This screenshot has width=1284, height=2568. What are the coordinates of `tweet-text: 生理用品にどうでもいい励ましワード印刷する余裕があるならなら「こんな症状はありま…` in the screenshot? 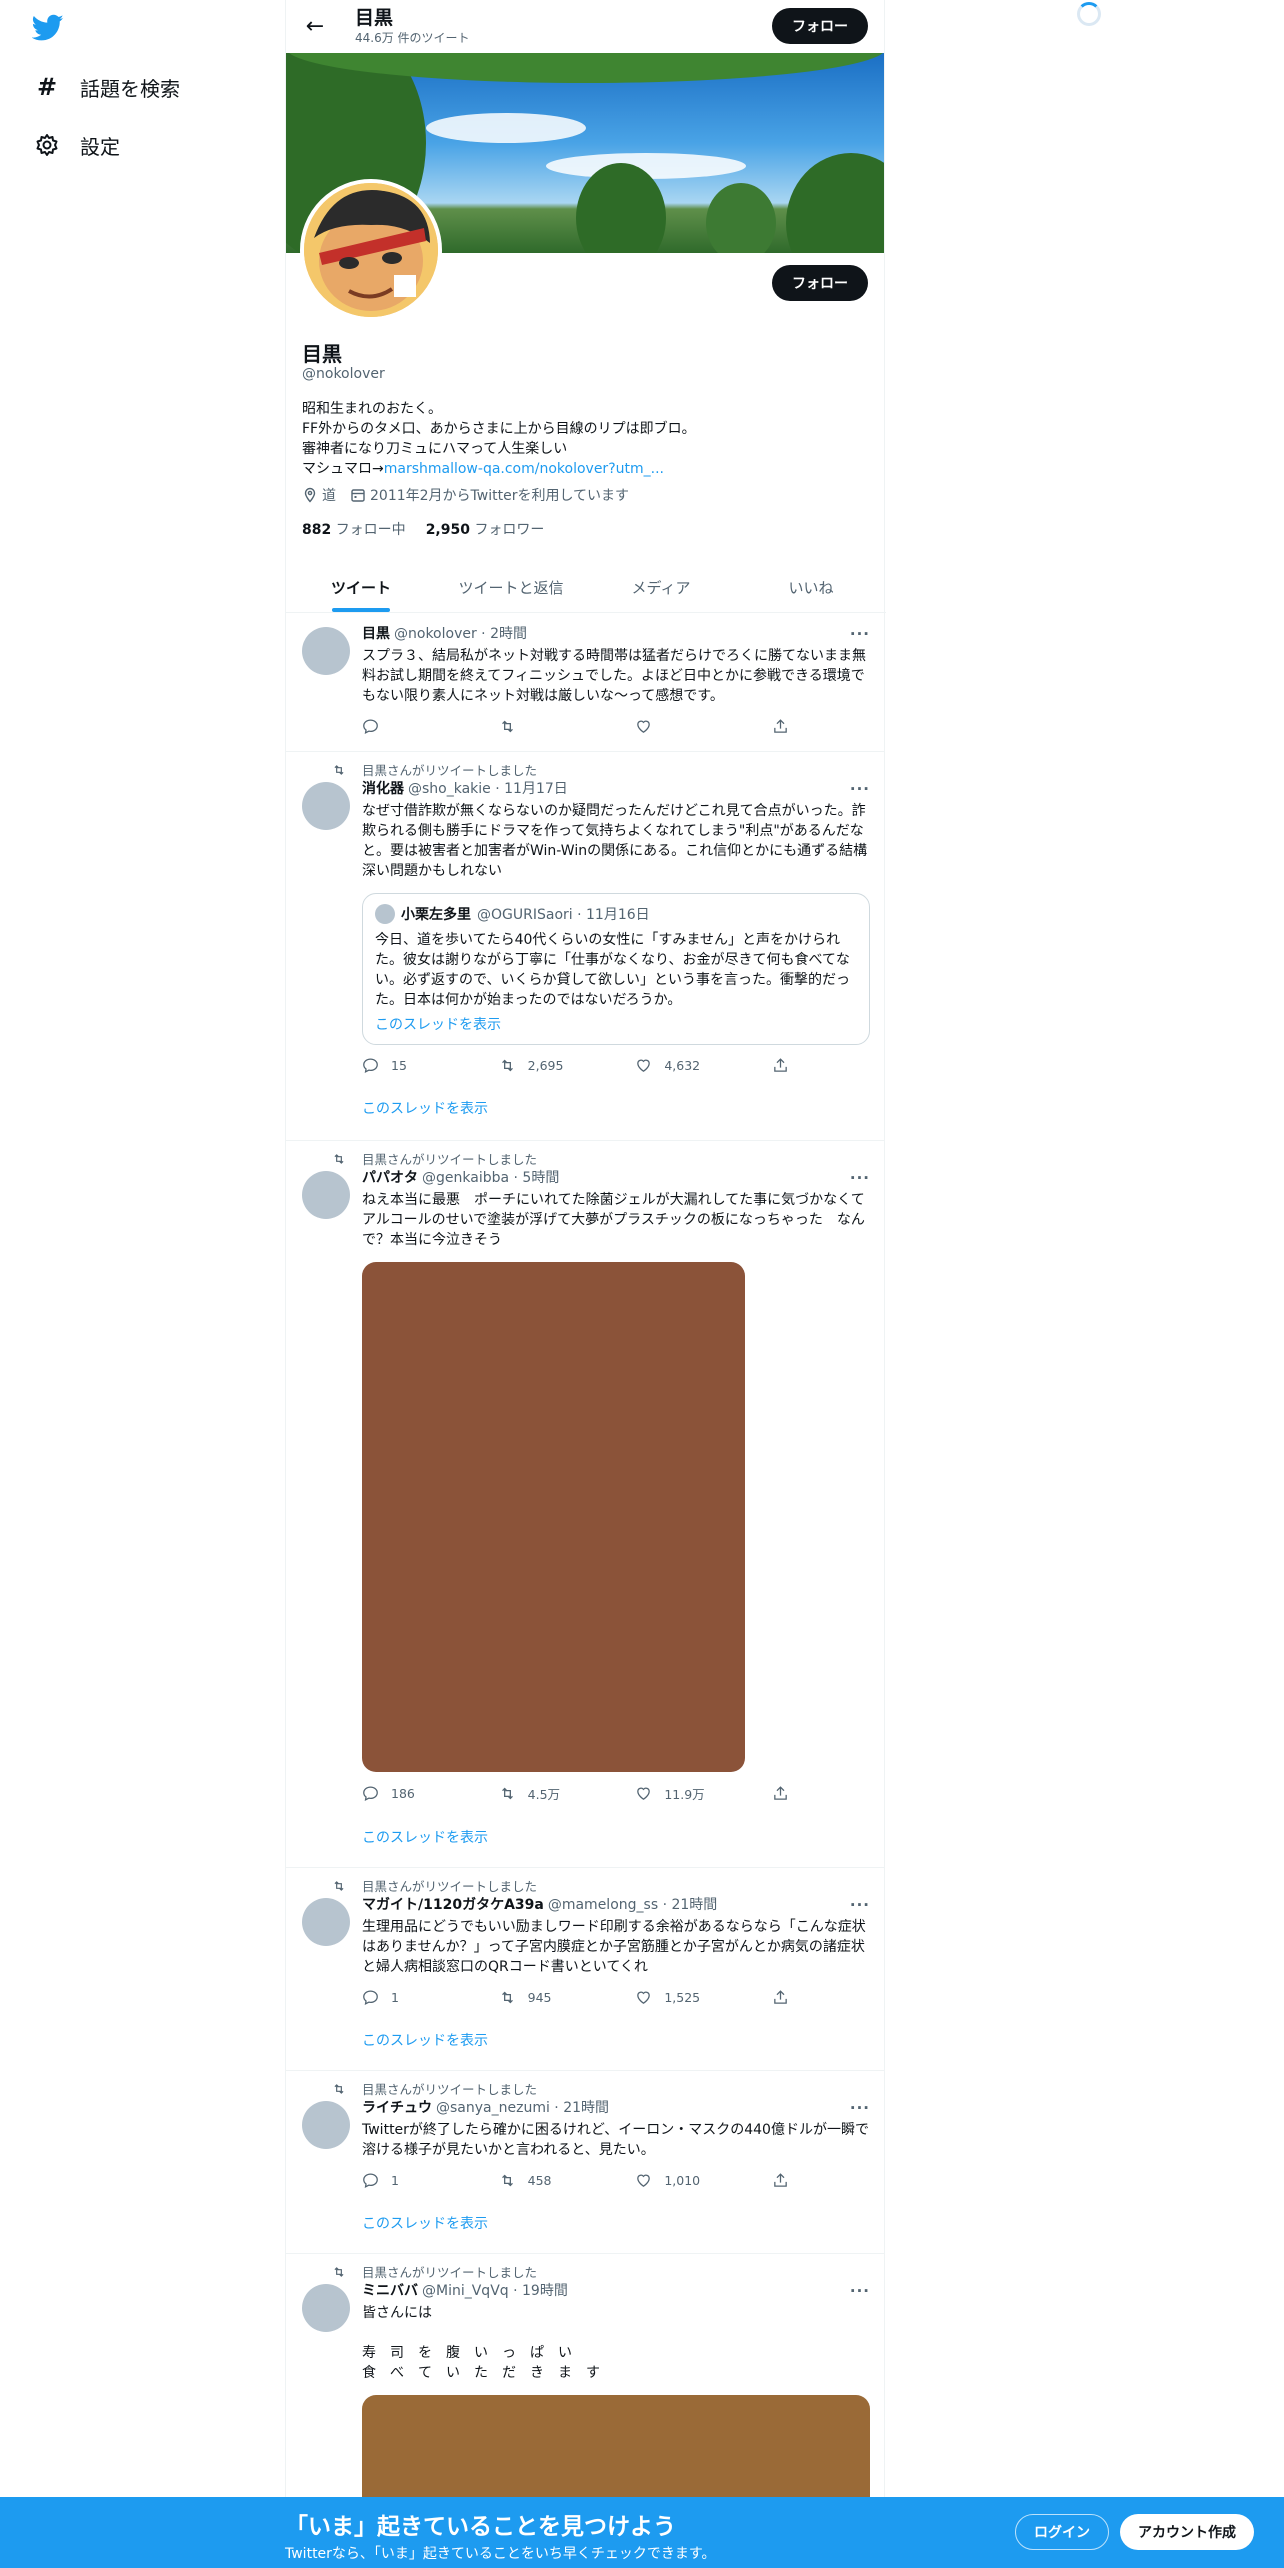 It's located at (614, 1947).